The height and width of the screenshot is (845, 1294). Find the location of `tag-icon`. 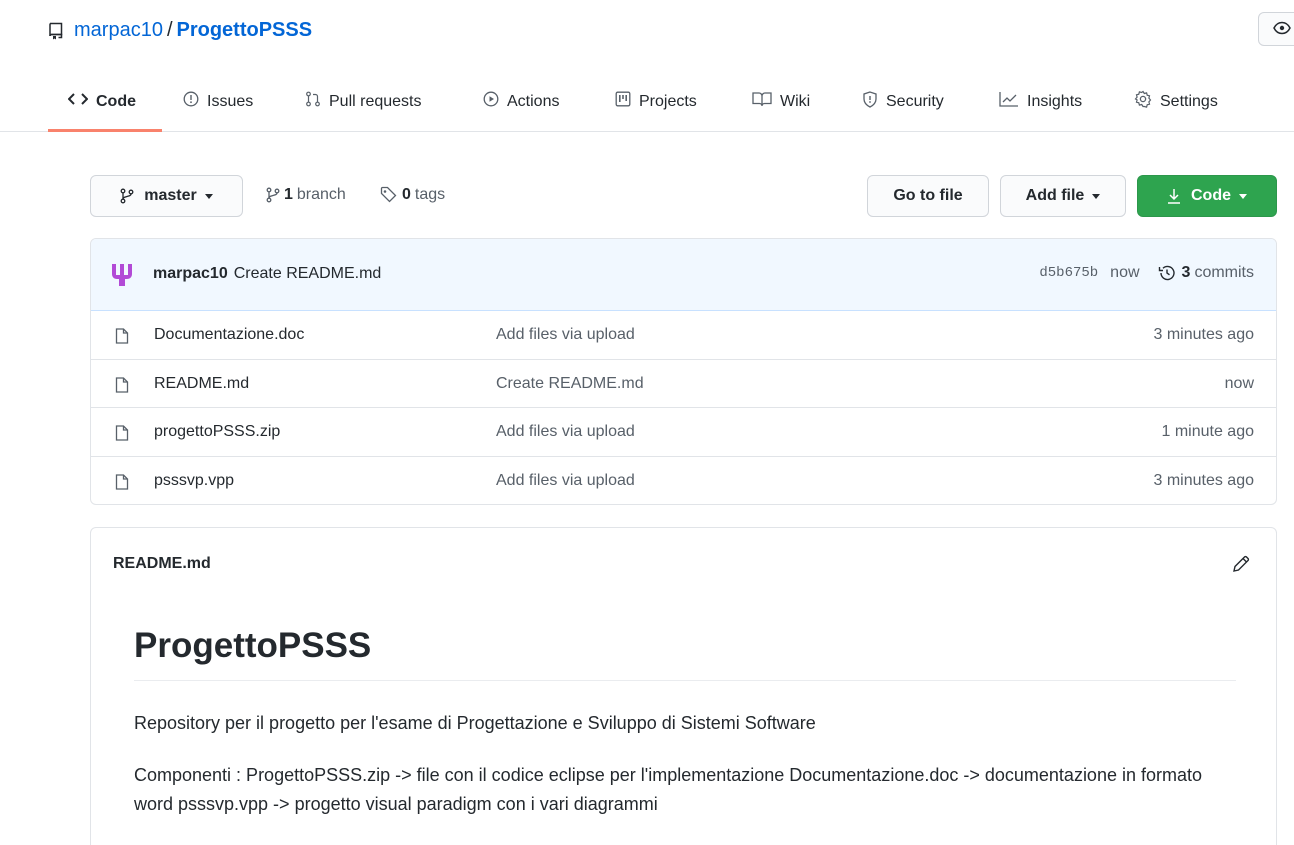

tag-icon is located at coordinates (389, 195).